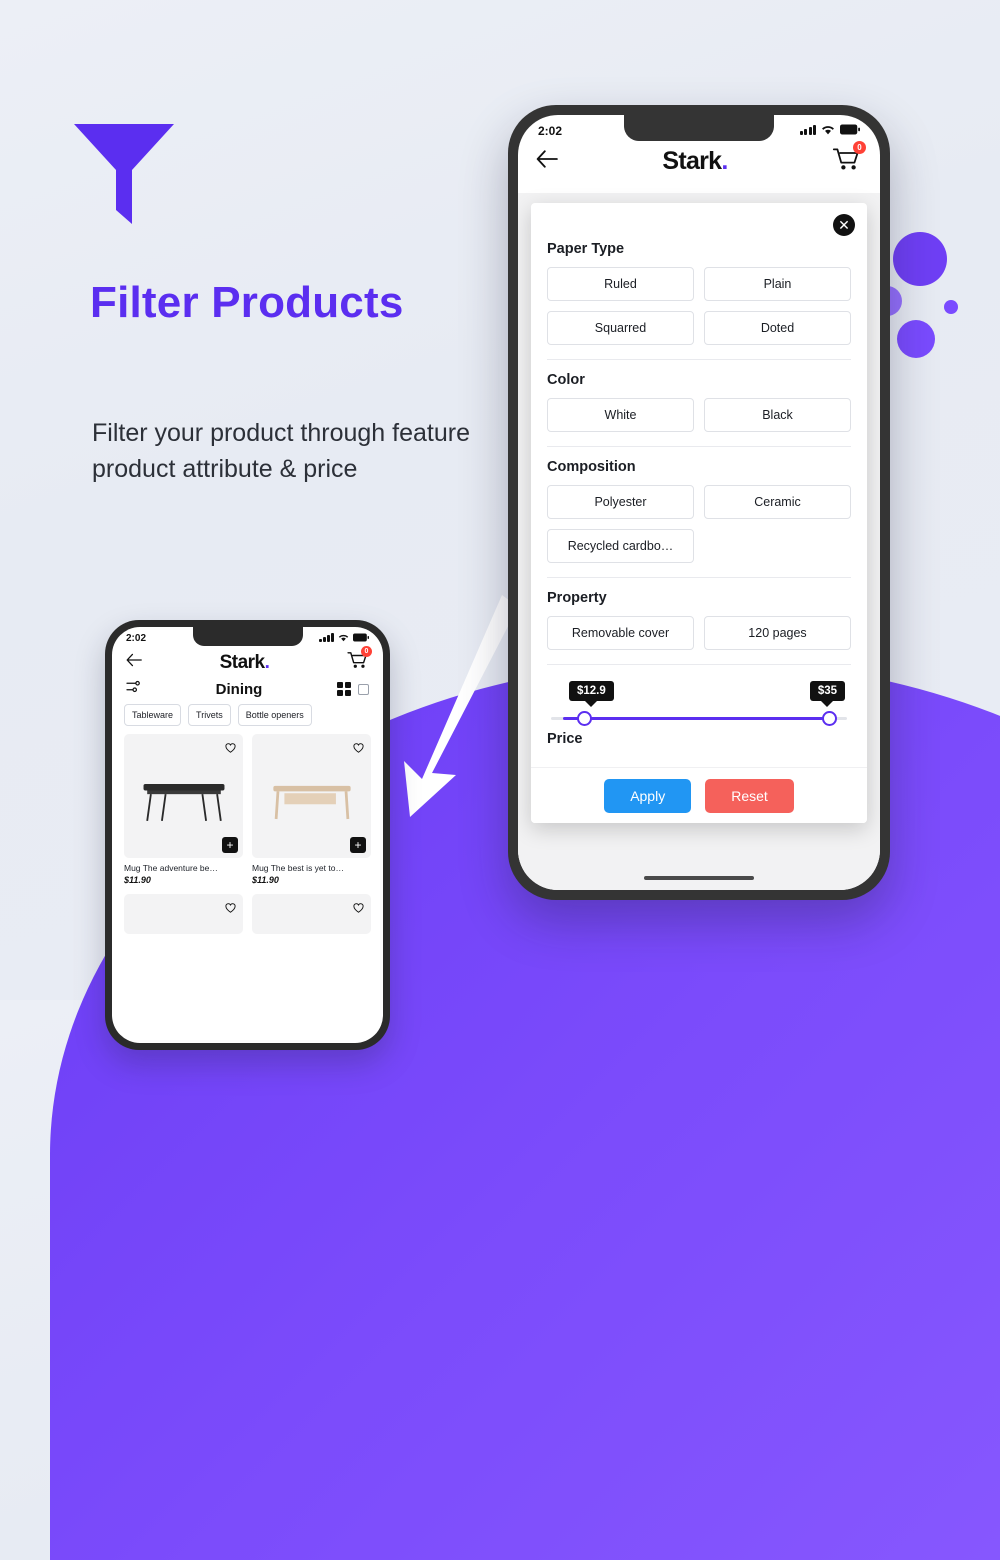 This screenshot has height=1560, width=1000. I want to click on sliders-icon, so click(133, 689).